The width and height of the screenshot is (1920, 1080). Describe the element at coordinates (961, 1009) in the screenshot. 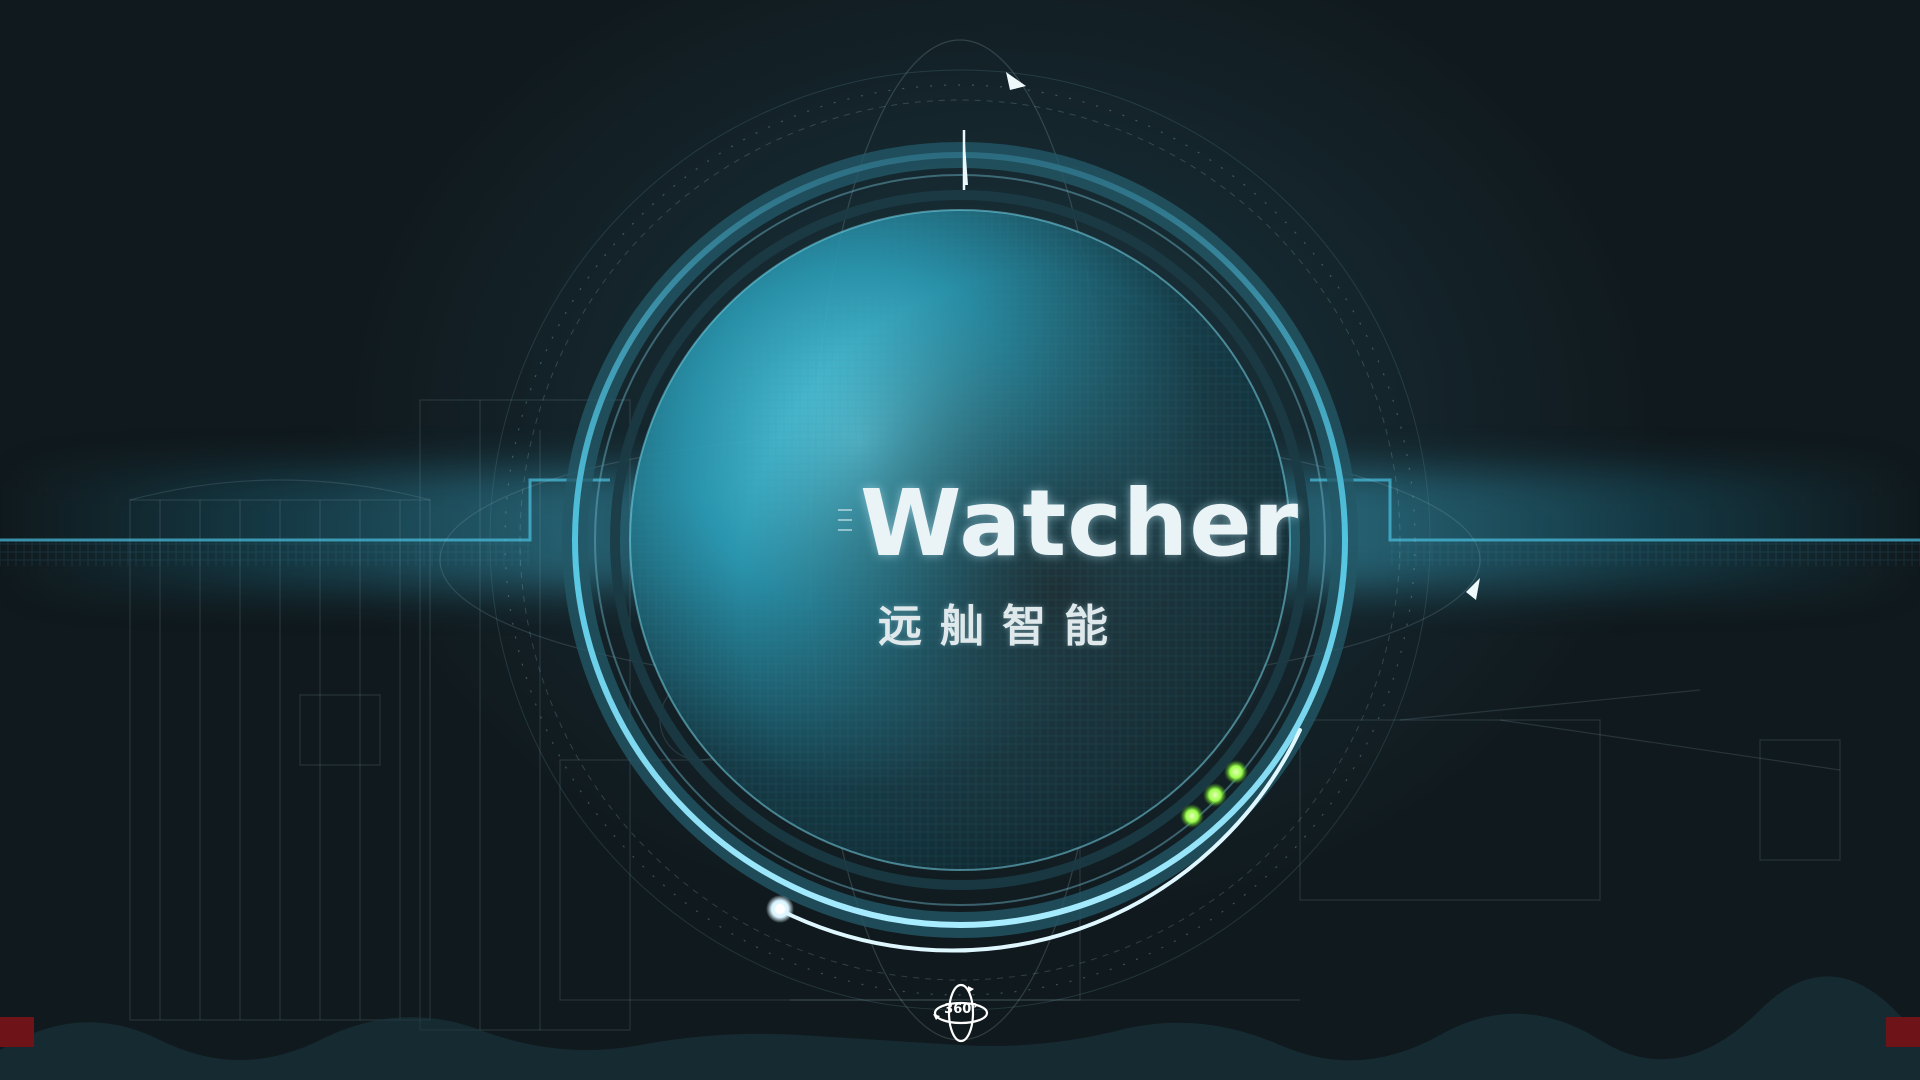

I see `view-360-label: 360°` at that location.